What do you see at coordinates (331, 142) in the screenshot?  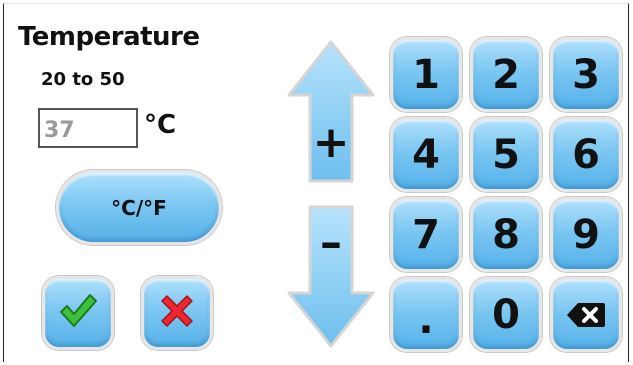 I see `increment-label: +` at bounding box center [331, 142].